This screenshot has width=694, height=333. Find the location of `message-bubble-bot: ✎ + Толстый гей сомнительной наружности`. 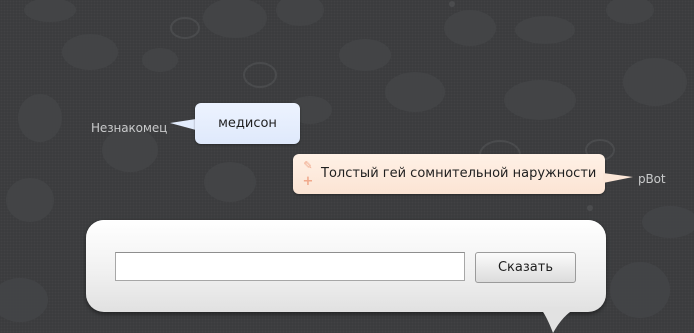

message-bubble-bot: ✎ + Толстый гей сомнительной наружности is located at coordinates (449, 174).